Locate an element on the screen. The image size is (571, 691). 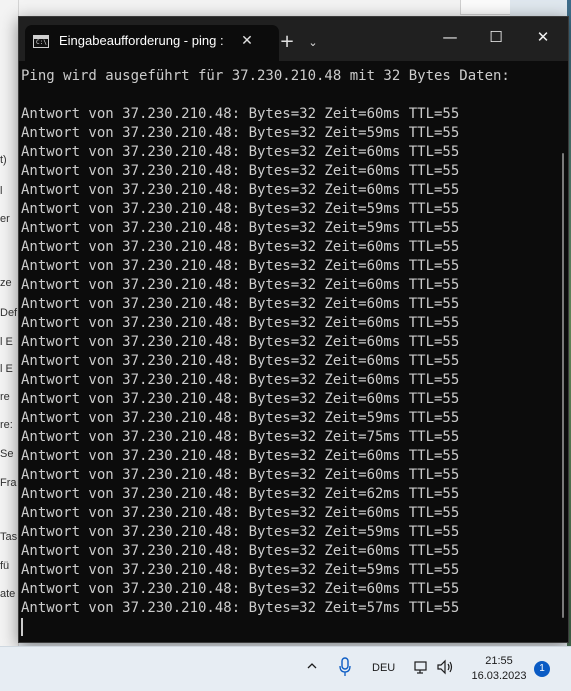
network-icon is located at coordinates (421, 669).